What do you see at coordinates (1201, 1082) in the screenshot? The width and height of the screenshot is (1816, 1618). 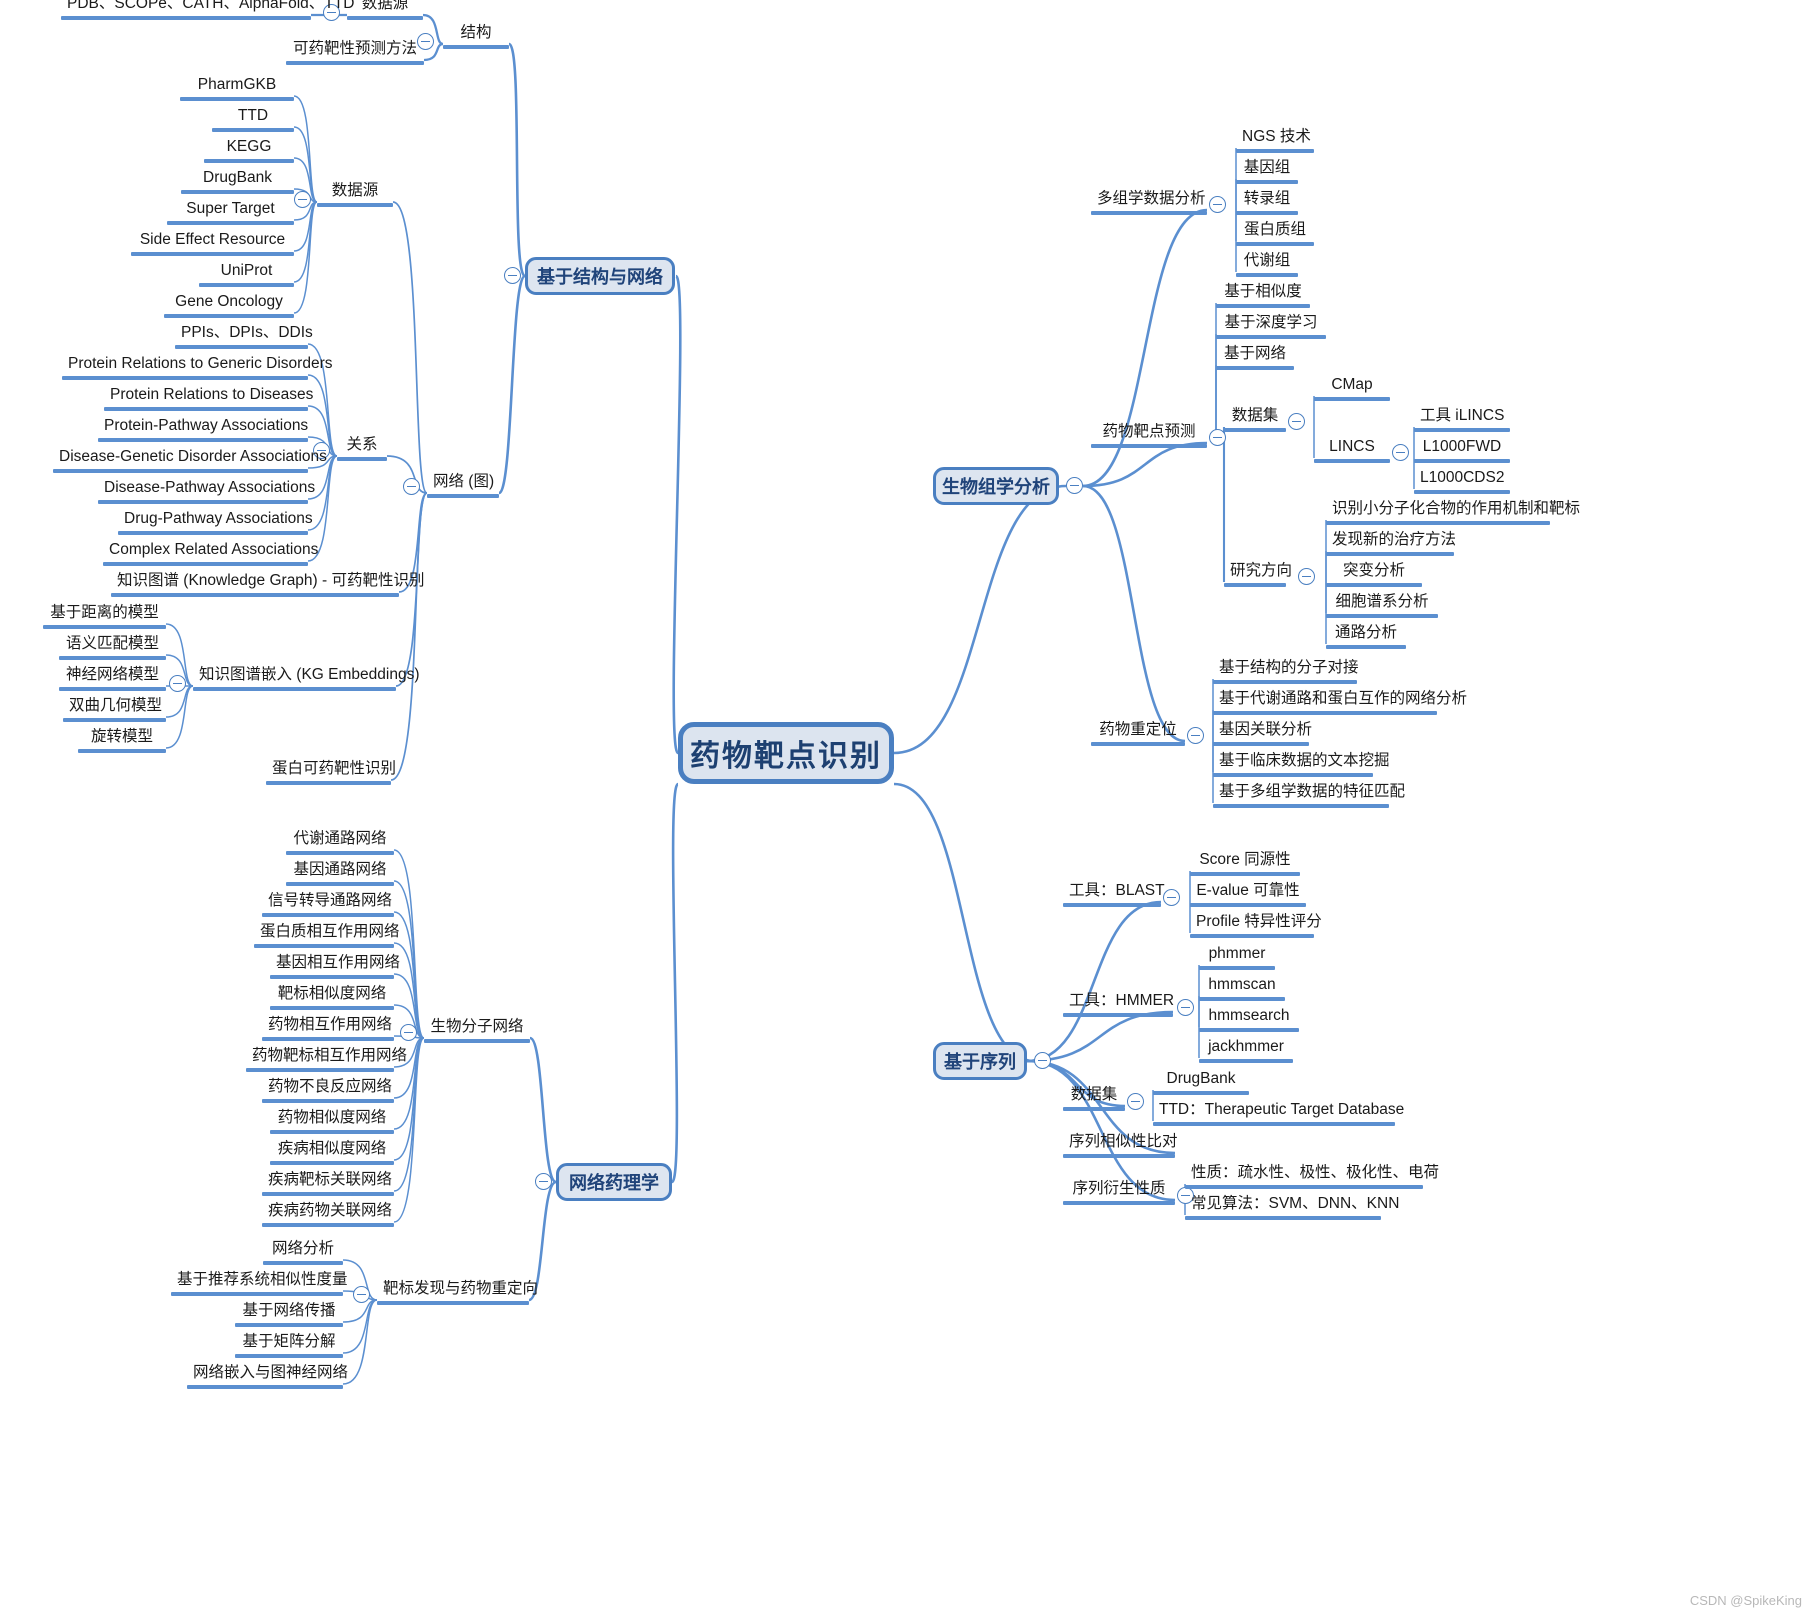 I see `node-dataset-item: DrugBank` at bounding box center [1201, 1082].